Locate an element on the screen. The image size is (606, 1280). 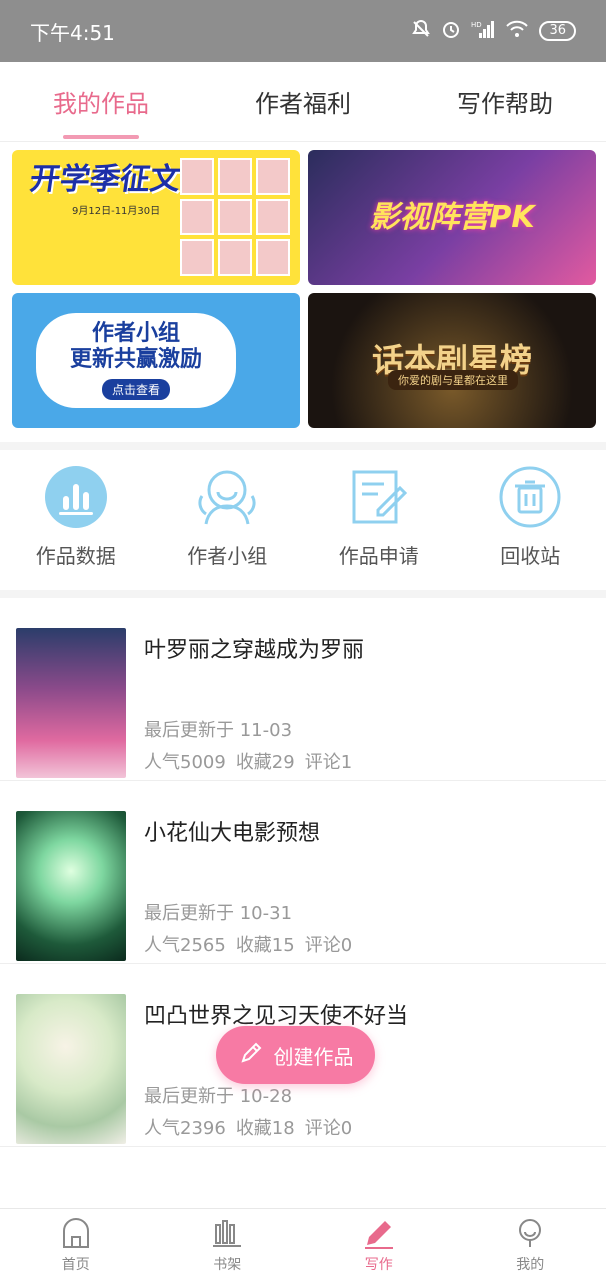
comments: 评论1 is located at coordinates (328, 762).